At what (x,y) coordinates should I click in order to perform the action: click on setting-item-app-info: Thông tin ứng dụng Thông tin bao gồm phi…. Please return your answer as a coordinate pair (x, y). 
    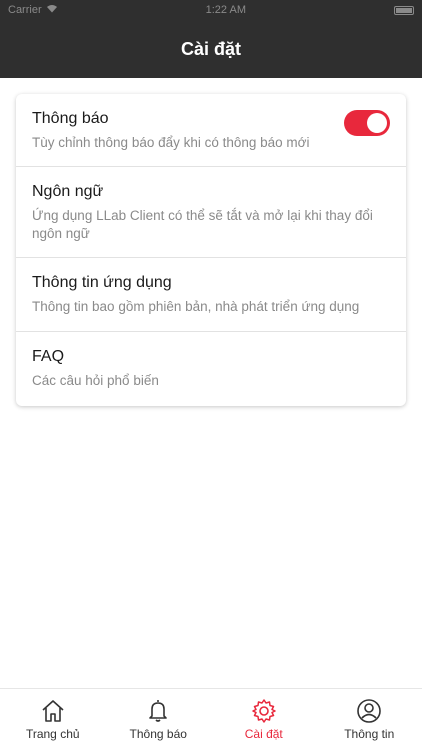
    Looking at the image, I should click on (211, 295).